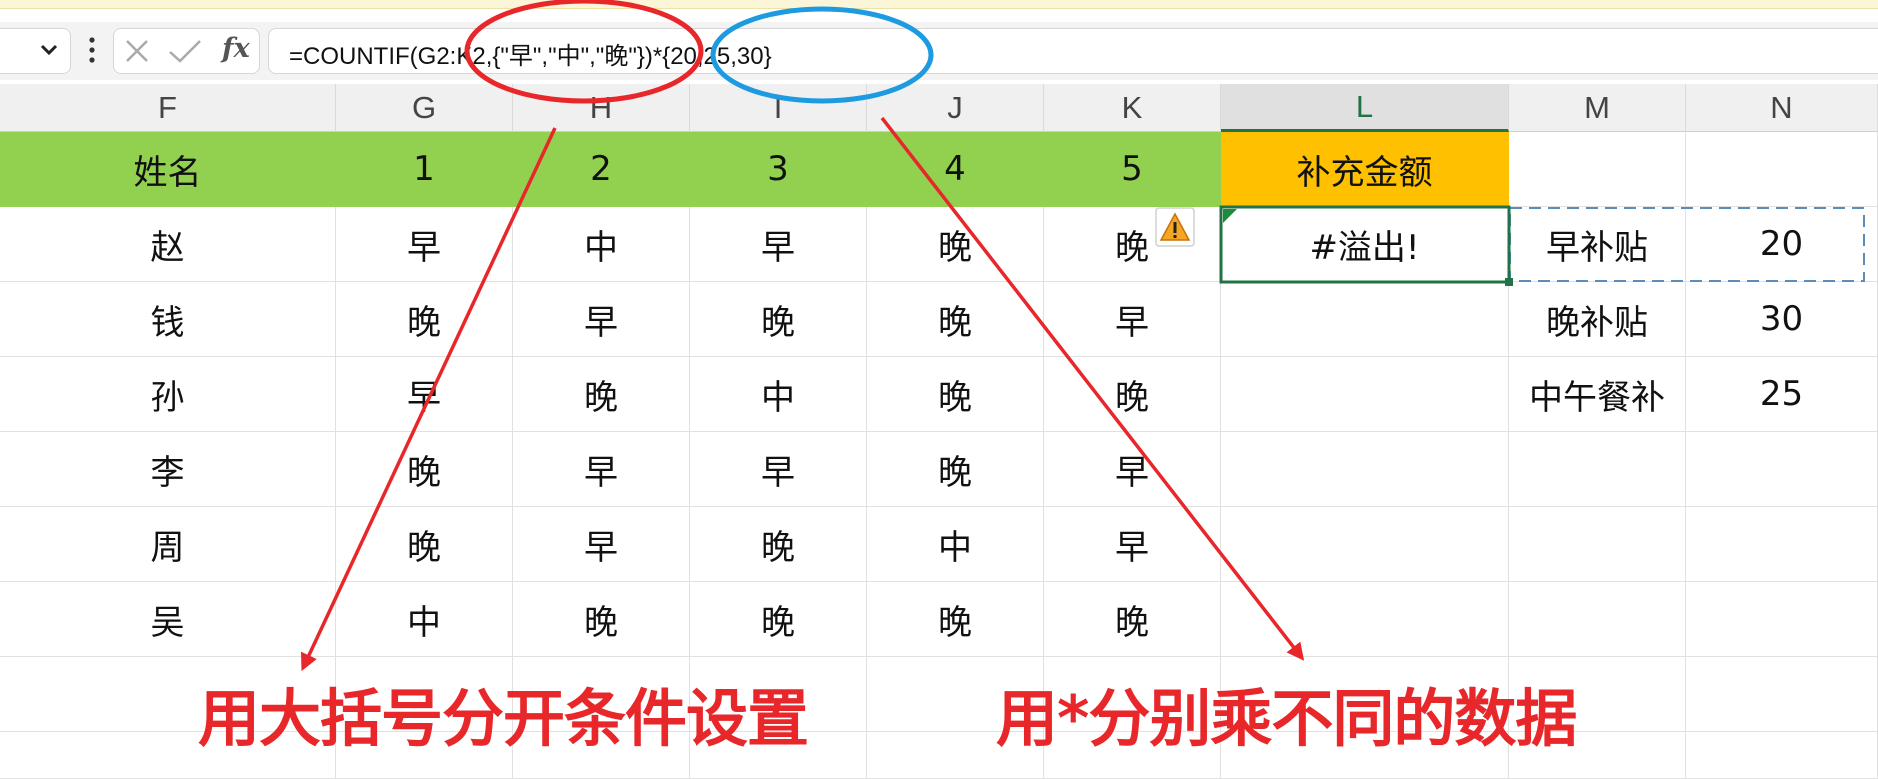 Image resolution: width=1878 pixels, height=779 pixels. I want to click on window-top-strip, so click(939, 4).